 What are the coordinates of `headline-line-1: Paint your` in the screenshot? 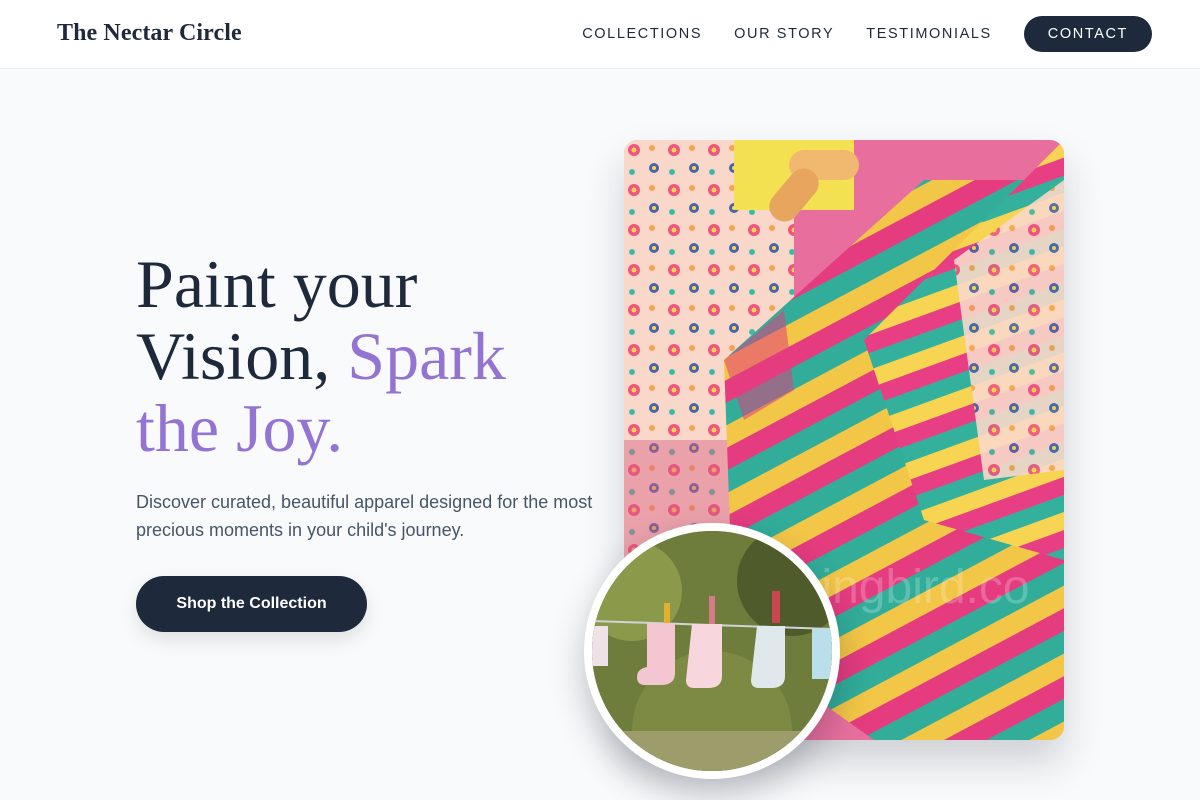 It's located at (277, 284).